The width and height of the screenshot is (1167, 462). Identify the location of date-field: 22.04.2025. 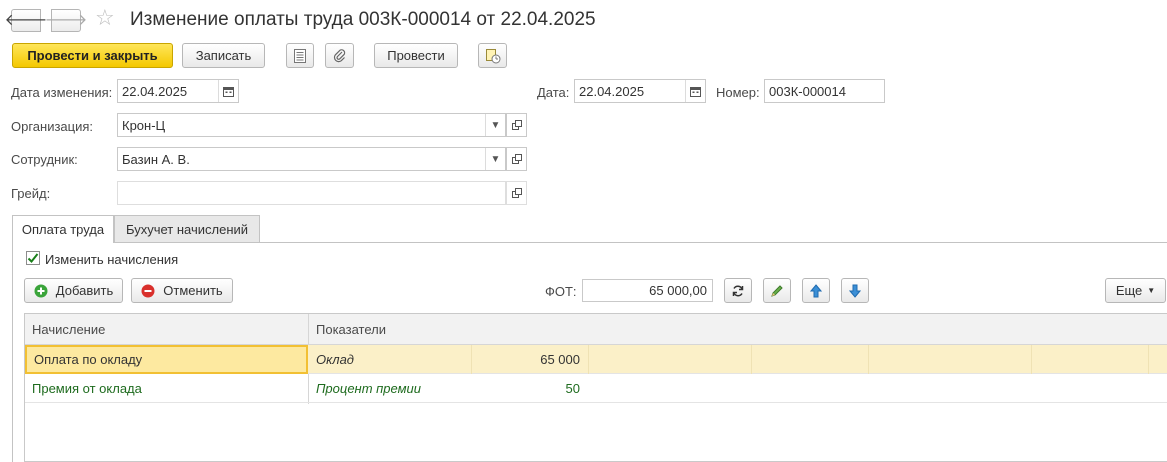
(640, 91).